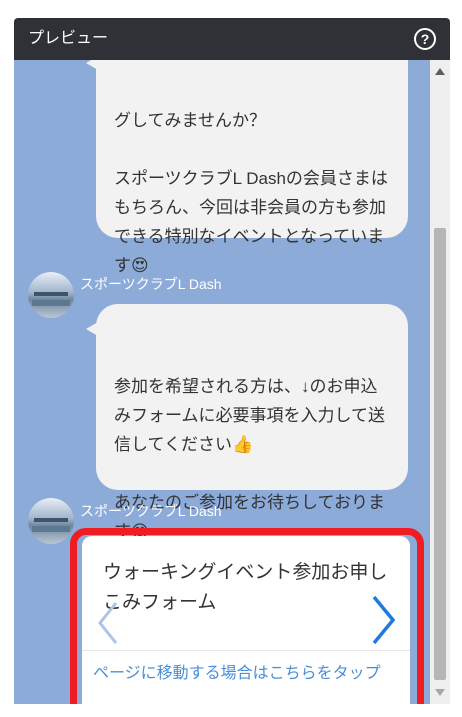  Describe the element at coordinates (68, 38) in the screenshot. I see `header-title: プレビュー` at that location.